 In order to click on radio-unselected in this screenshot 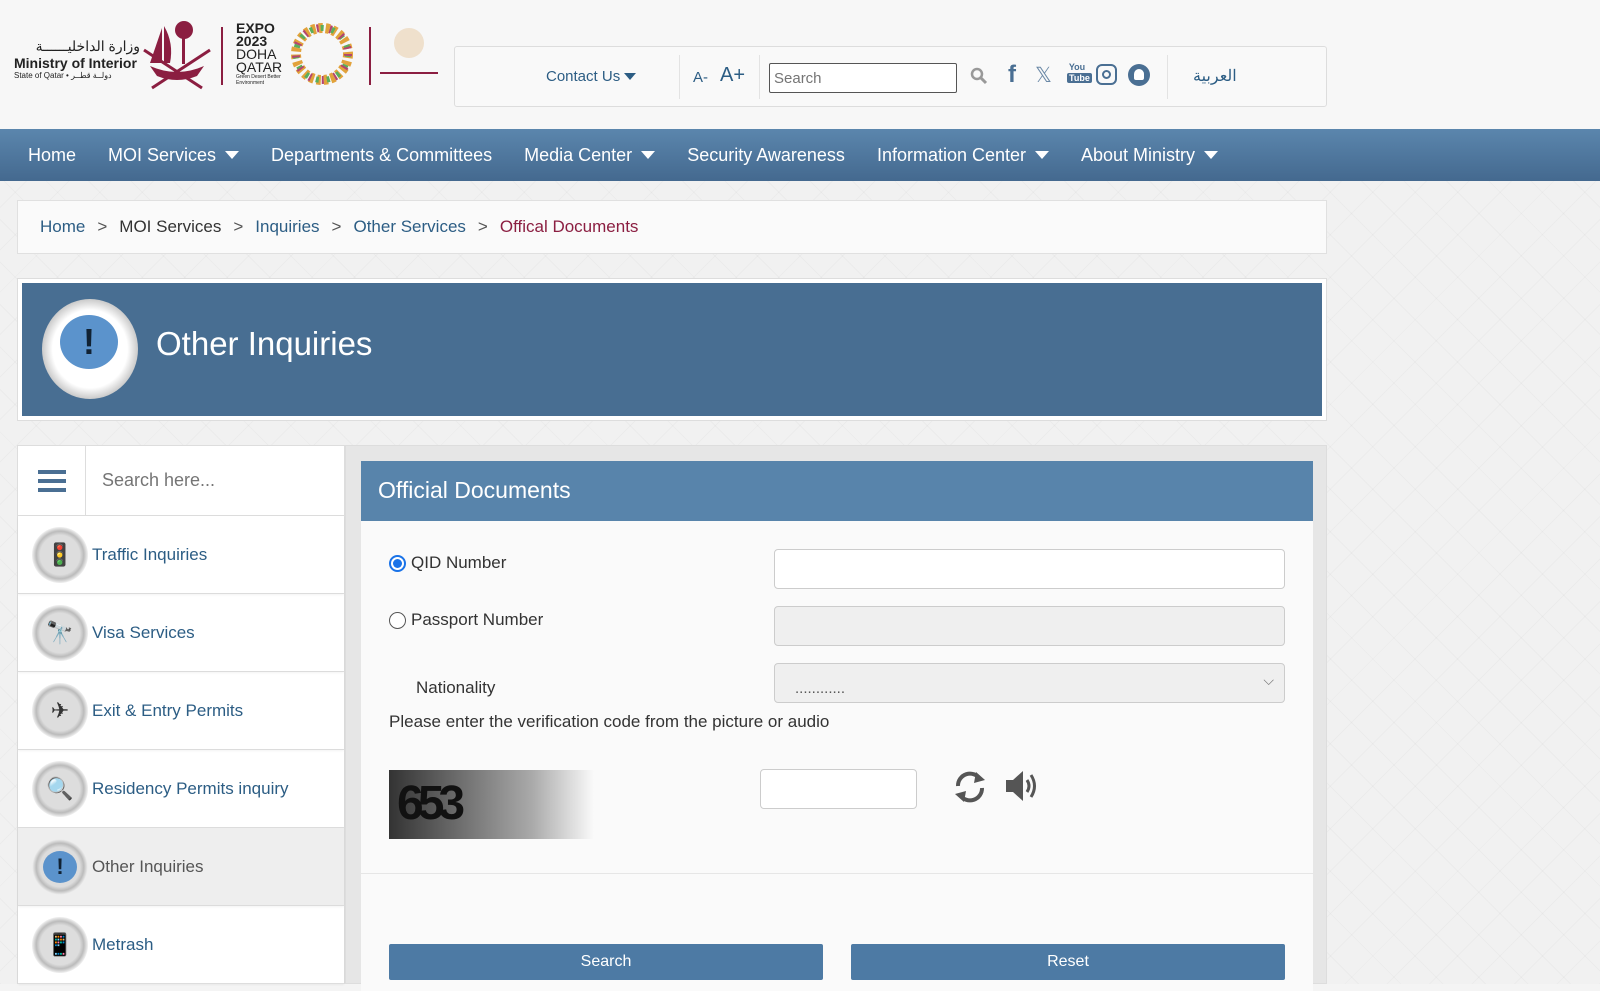, I will do `click(397, 620)`.